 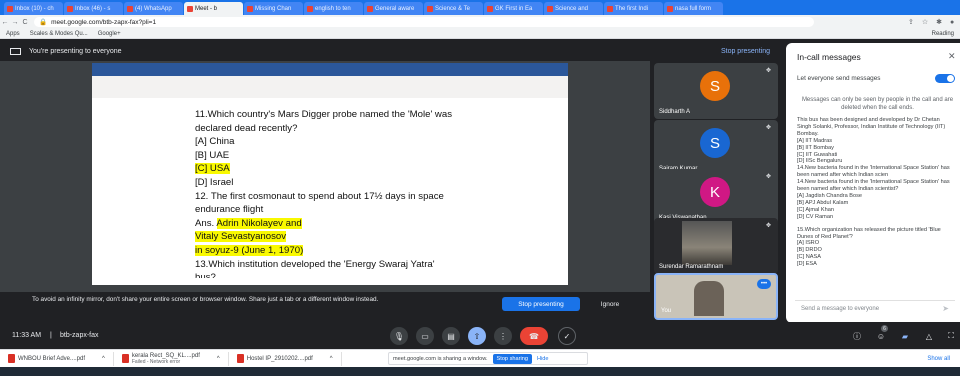 I want to click on tab-label: Missing Chan, so click(x=273, y=8).